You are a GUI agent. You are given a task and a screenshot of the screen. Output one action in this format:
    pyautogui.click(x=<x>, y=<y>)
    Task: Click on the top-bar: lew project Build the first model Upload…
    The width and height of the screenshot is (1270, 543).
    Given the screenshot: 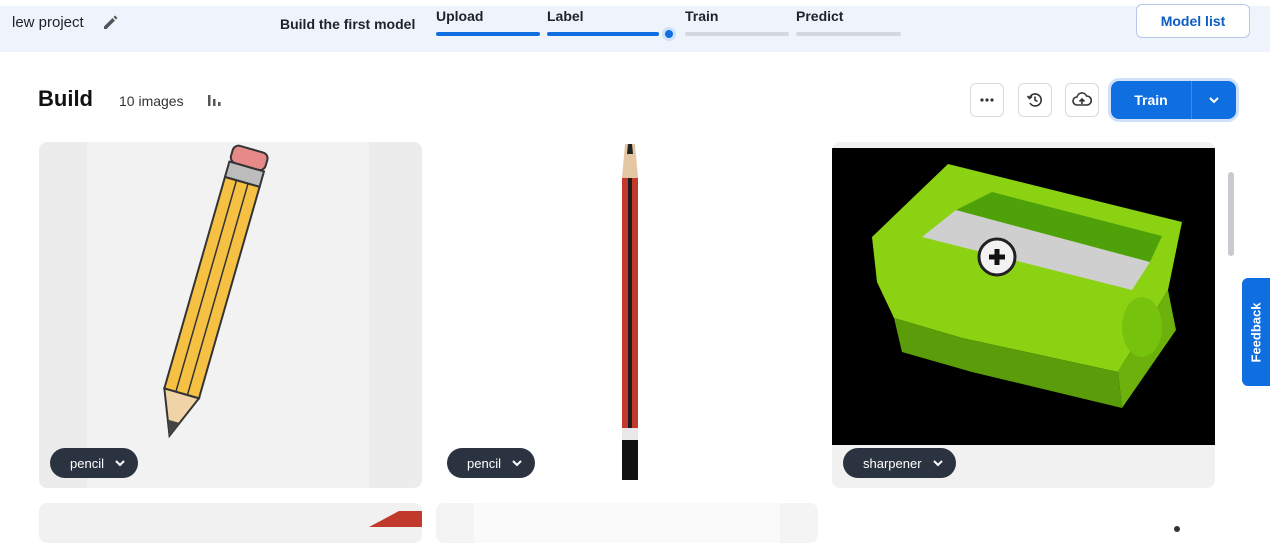 What is the action you would take?
    pyautogui.click(x=635, y=26)
    